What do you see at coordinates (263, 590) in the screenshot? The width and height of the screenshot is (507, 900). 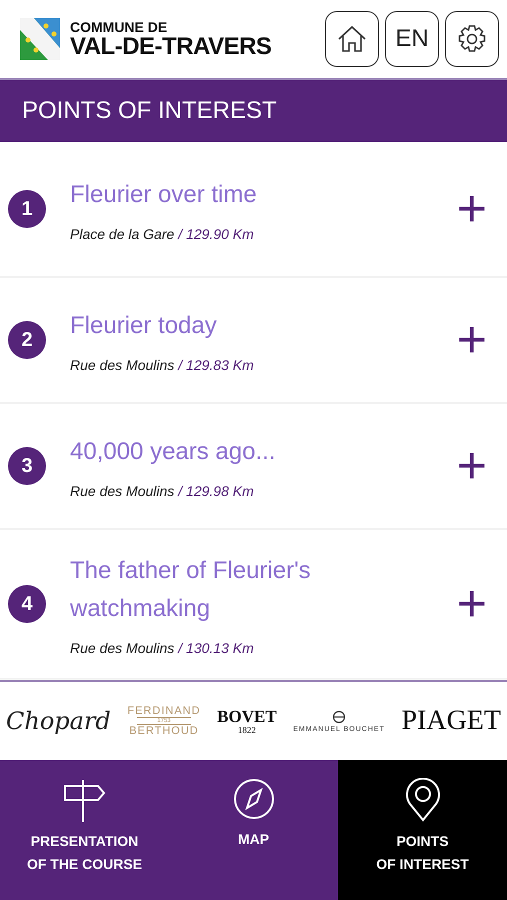 I see `point-title: The father of Fleurier's watchmaking` at bounding box center [263, 590].